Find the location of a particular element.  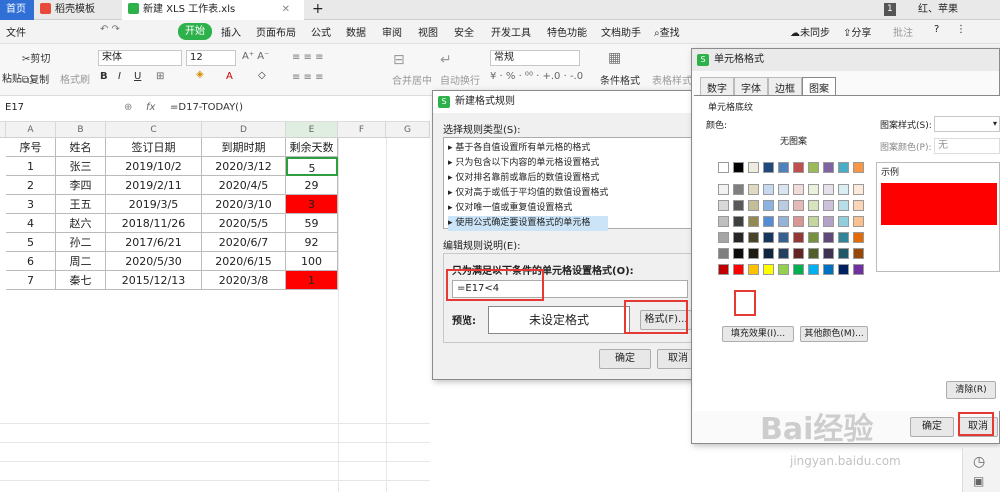

header-cell: 序号 is located at coordinates (31, 147).